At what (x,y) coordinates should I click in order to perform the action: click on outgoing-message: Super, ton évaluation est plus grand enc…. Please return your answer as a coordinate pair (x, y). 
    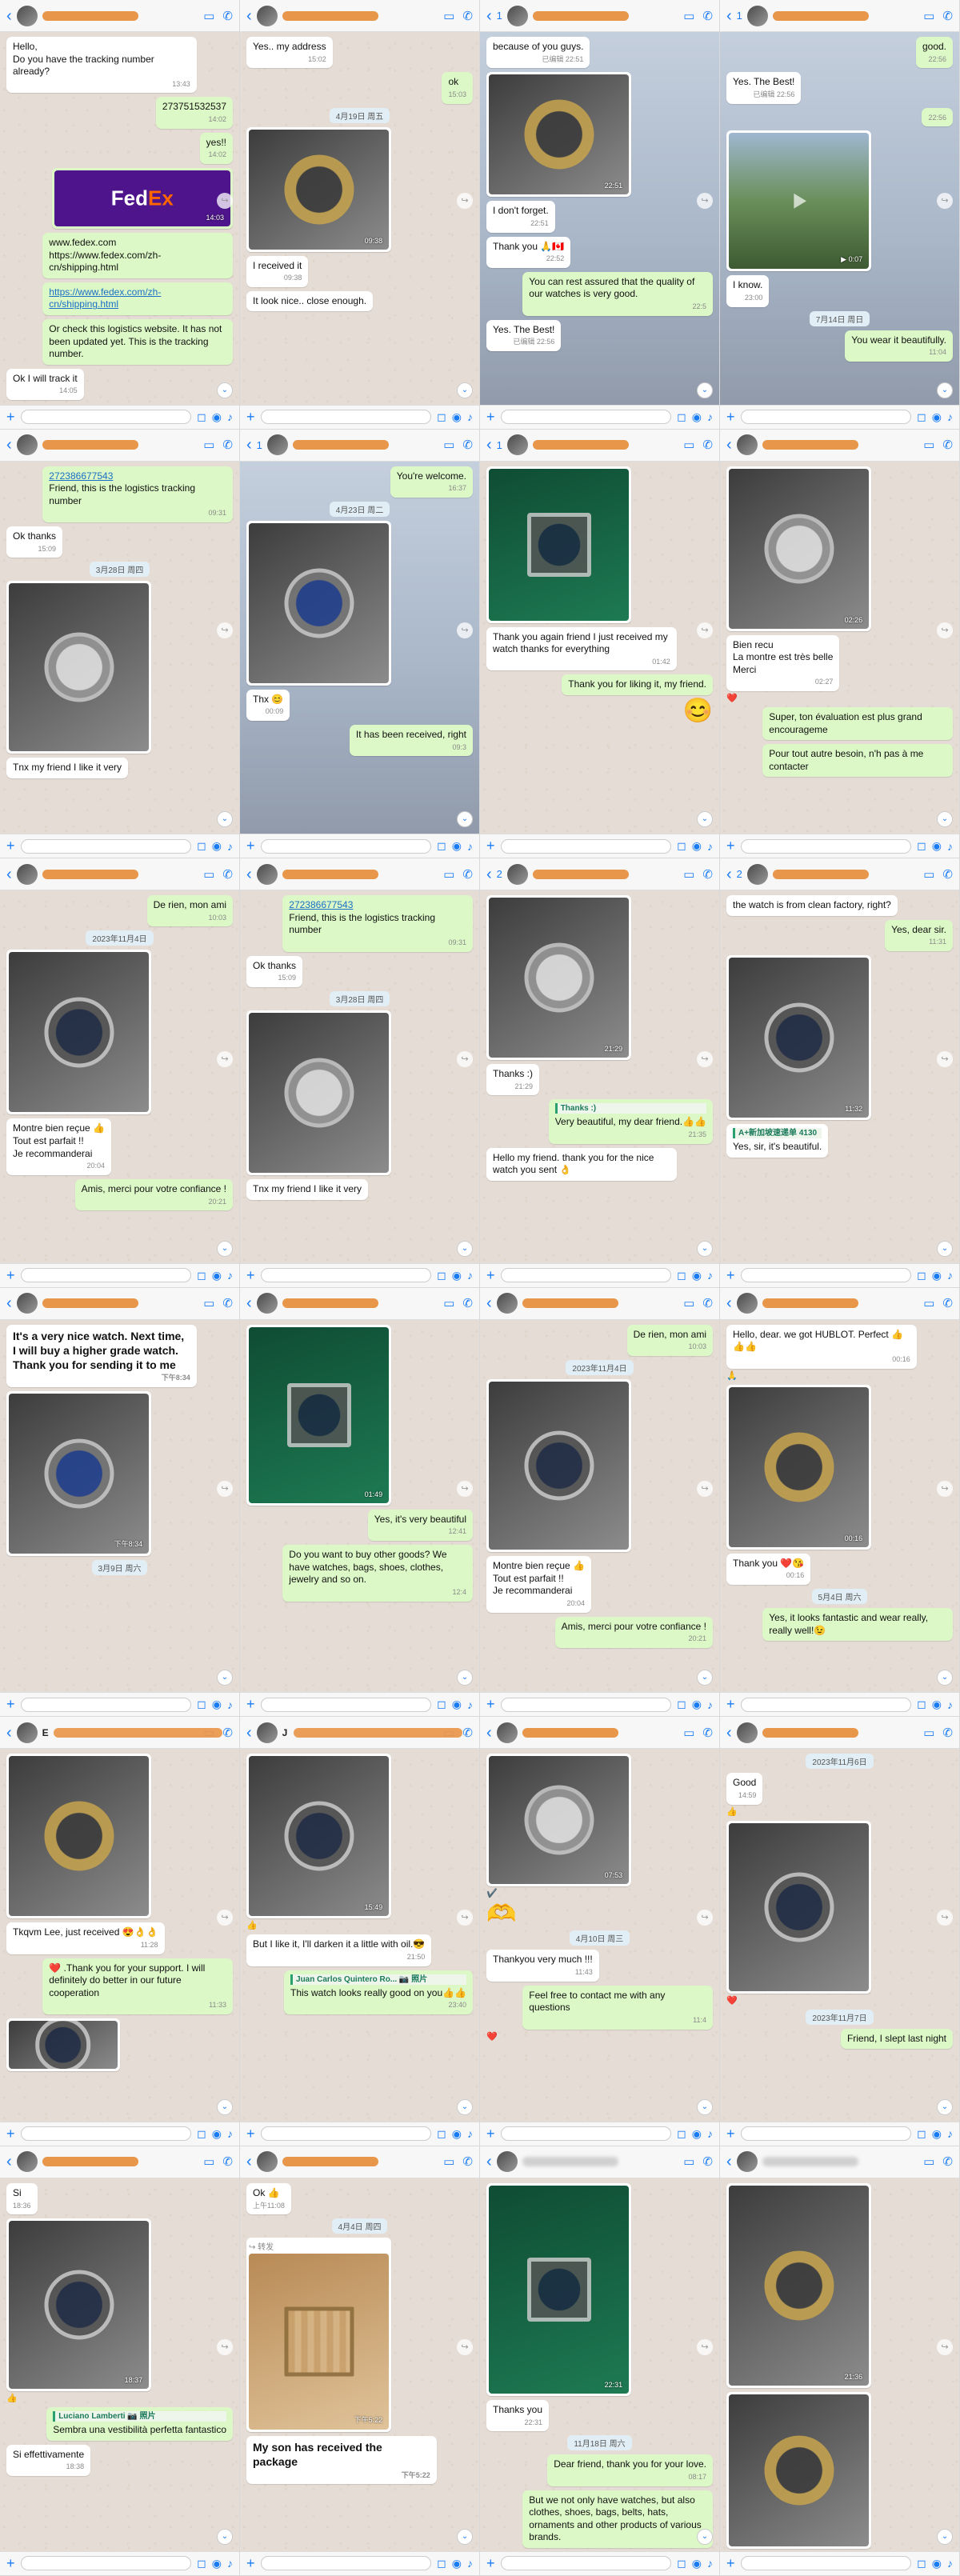
    Looking at the image, I should click on (857, 724).